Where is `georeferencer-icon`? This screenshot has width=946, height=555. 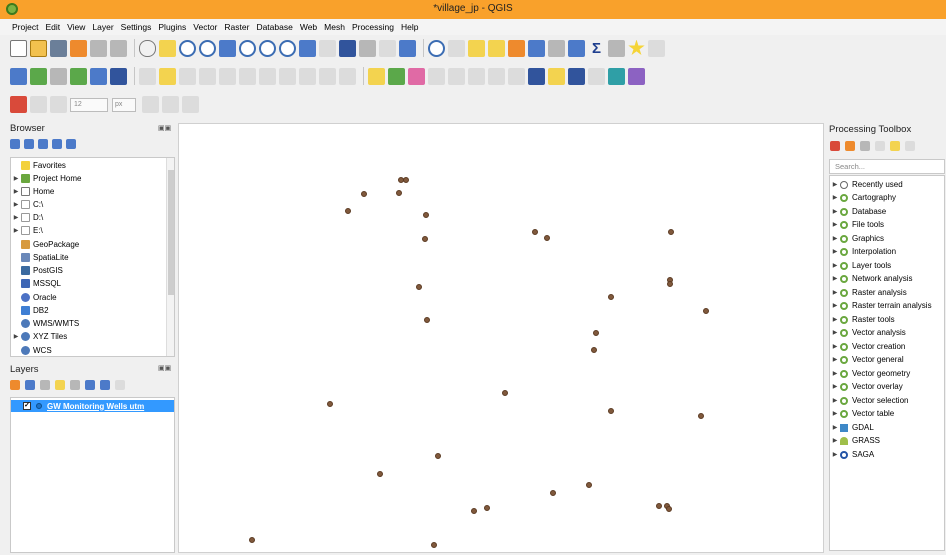 georeferencer-icon is located at coordinates (616, 76).